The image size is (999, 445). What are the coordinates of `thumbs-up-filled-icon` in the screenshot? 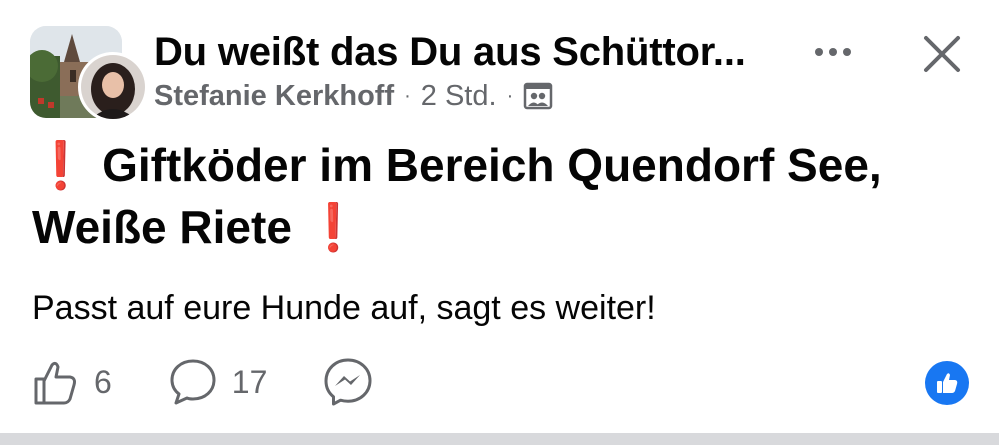 It's located at (947, 383).